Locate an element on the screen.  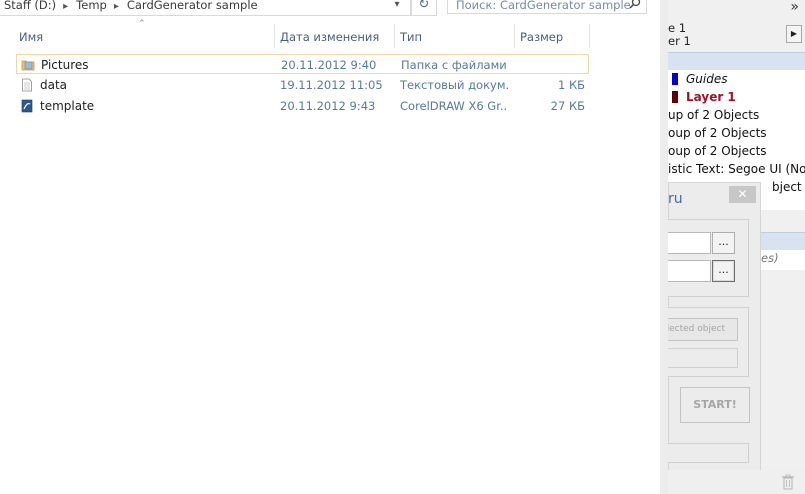
file-size: 27 КБ is located at coordinates (567, 106).